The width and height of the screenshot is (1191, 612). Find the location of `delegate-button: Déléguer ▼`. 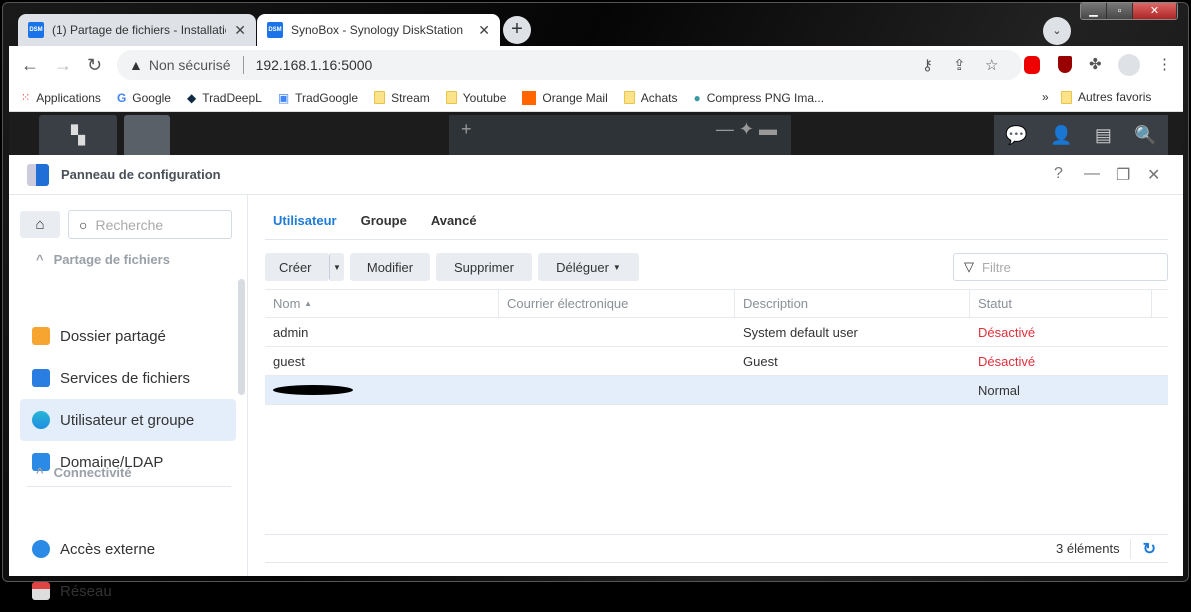

delegate-button: Déléguer ▼ is located at coordinates (588, 267).